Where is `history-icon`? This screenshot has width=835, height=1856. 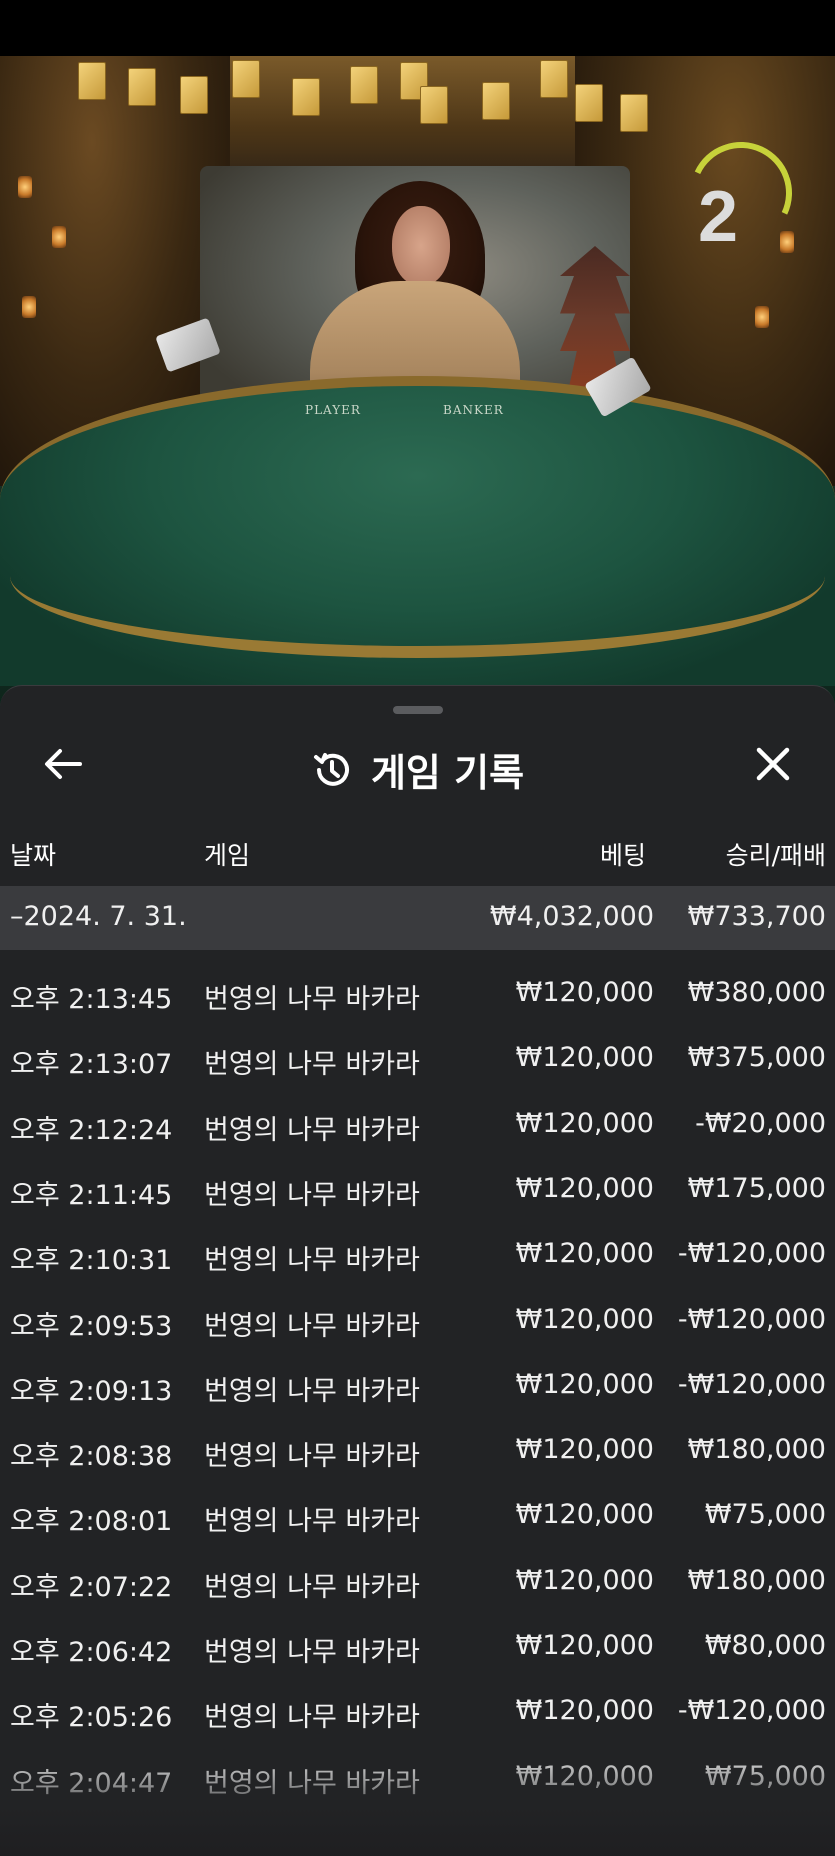
history-icon is located at coordinates (331, 769).